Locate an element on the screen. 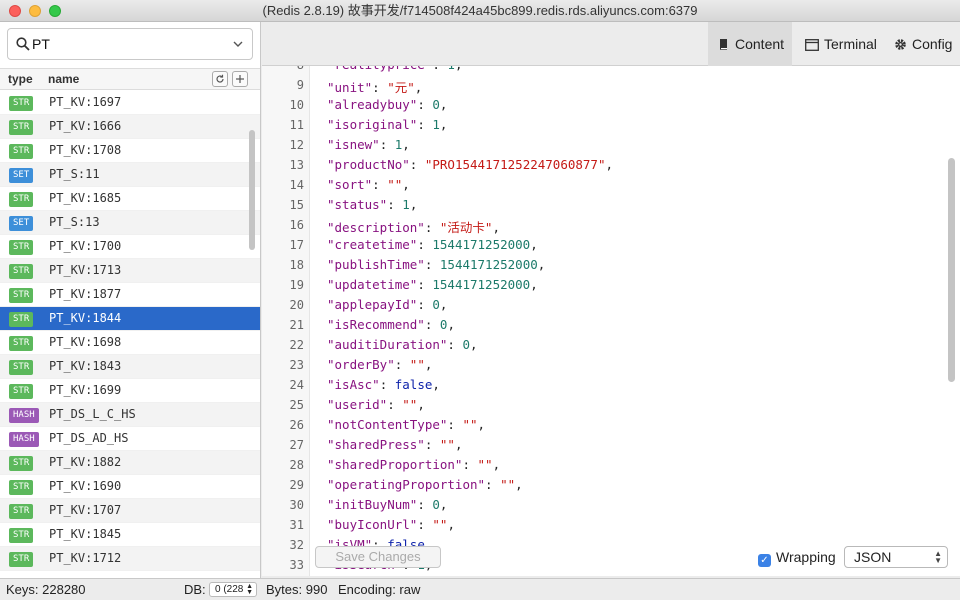  key-row: STR PT_KV:1699 is located at coordinates (130, 391).